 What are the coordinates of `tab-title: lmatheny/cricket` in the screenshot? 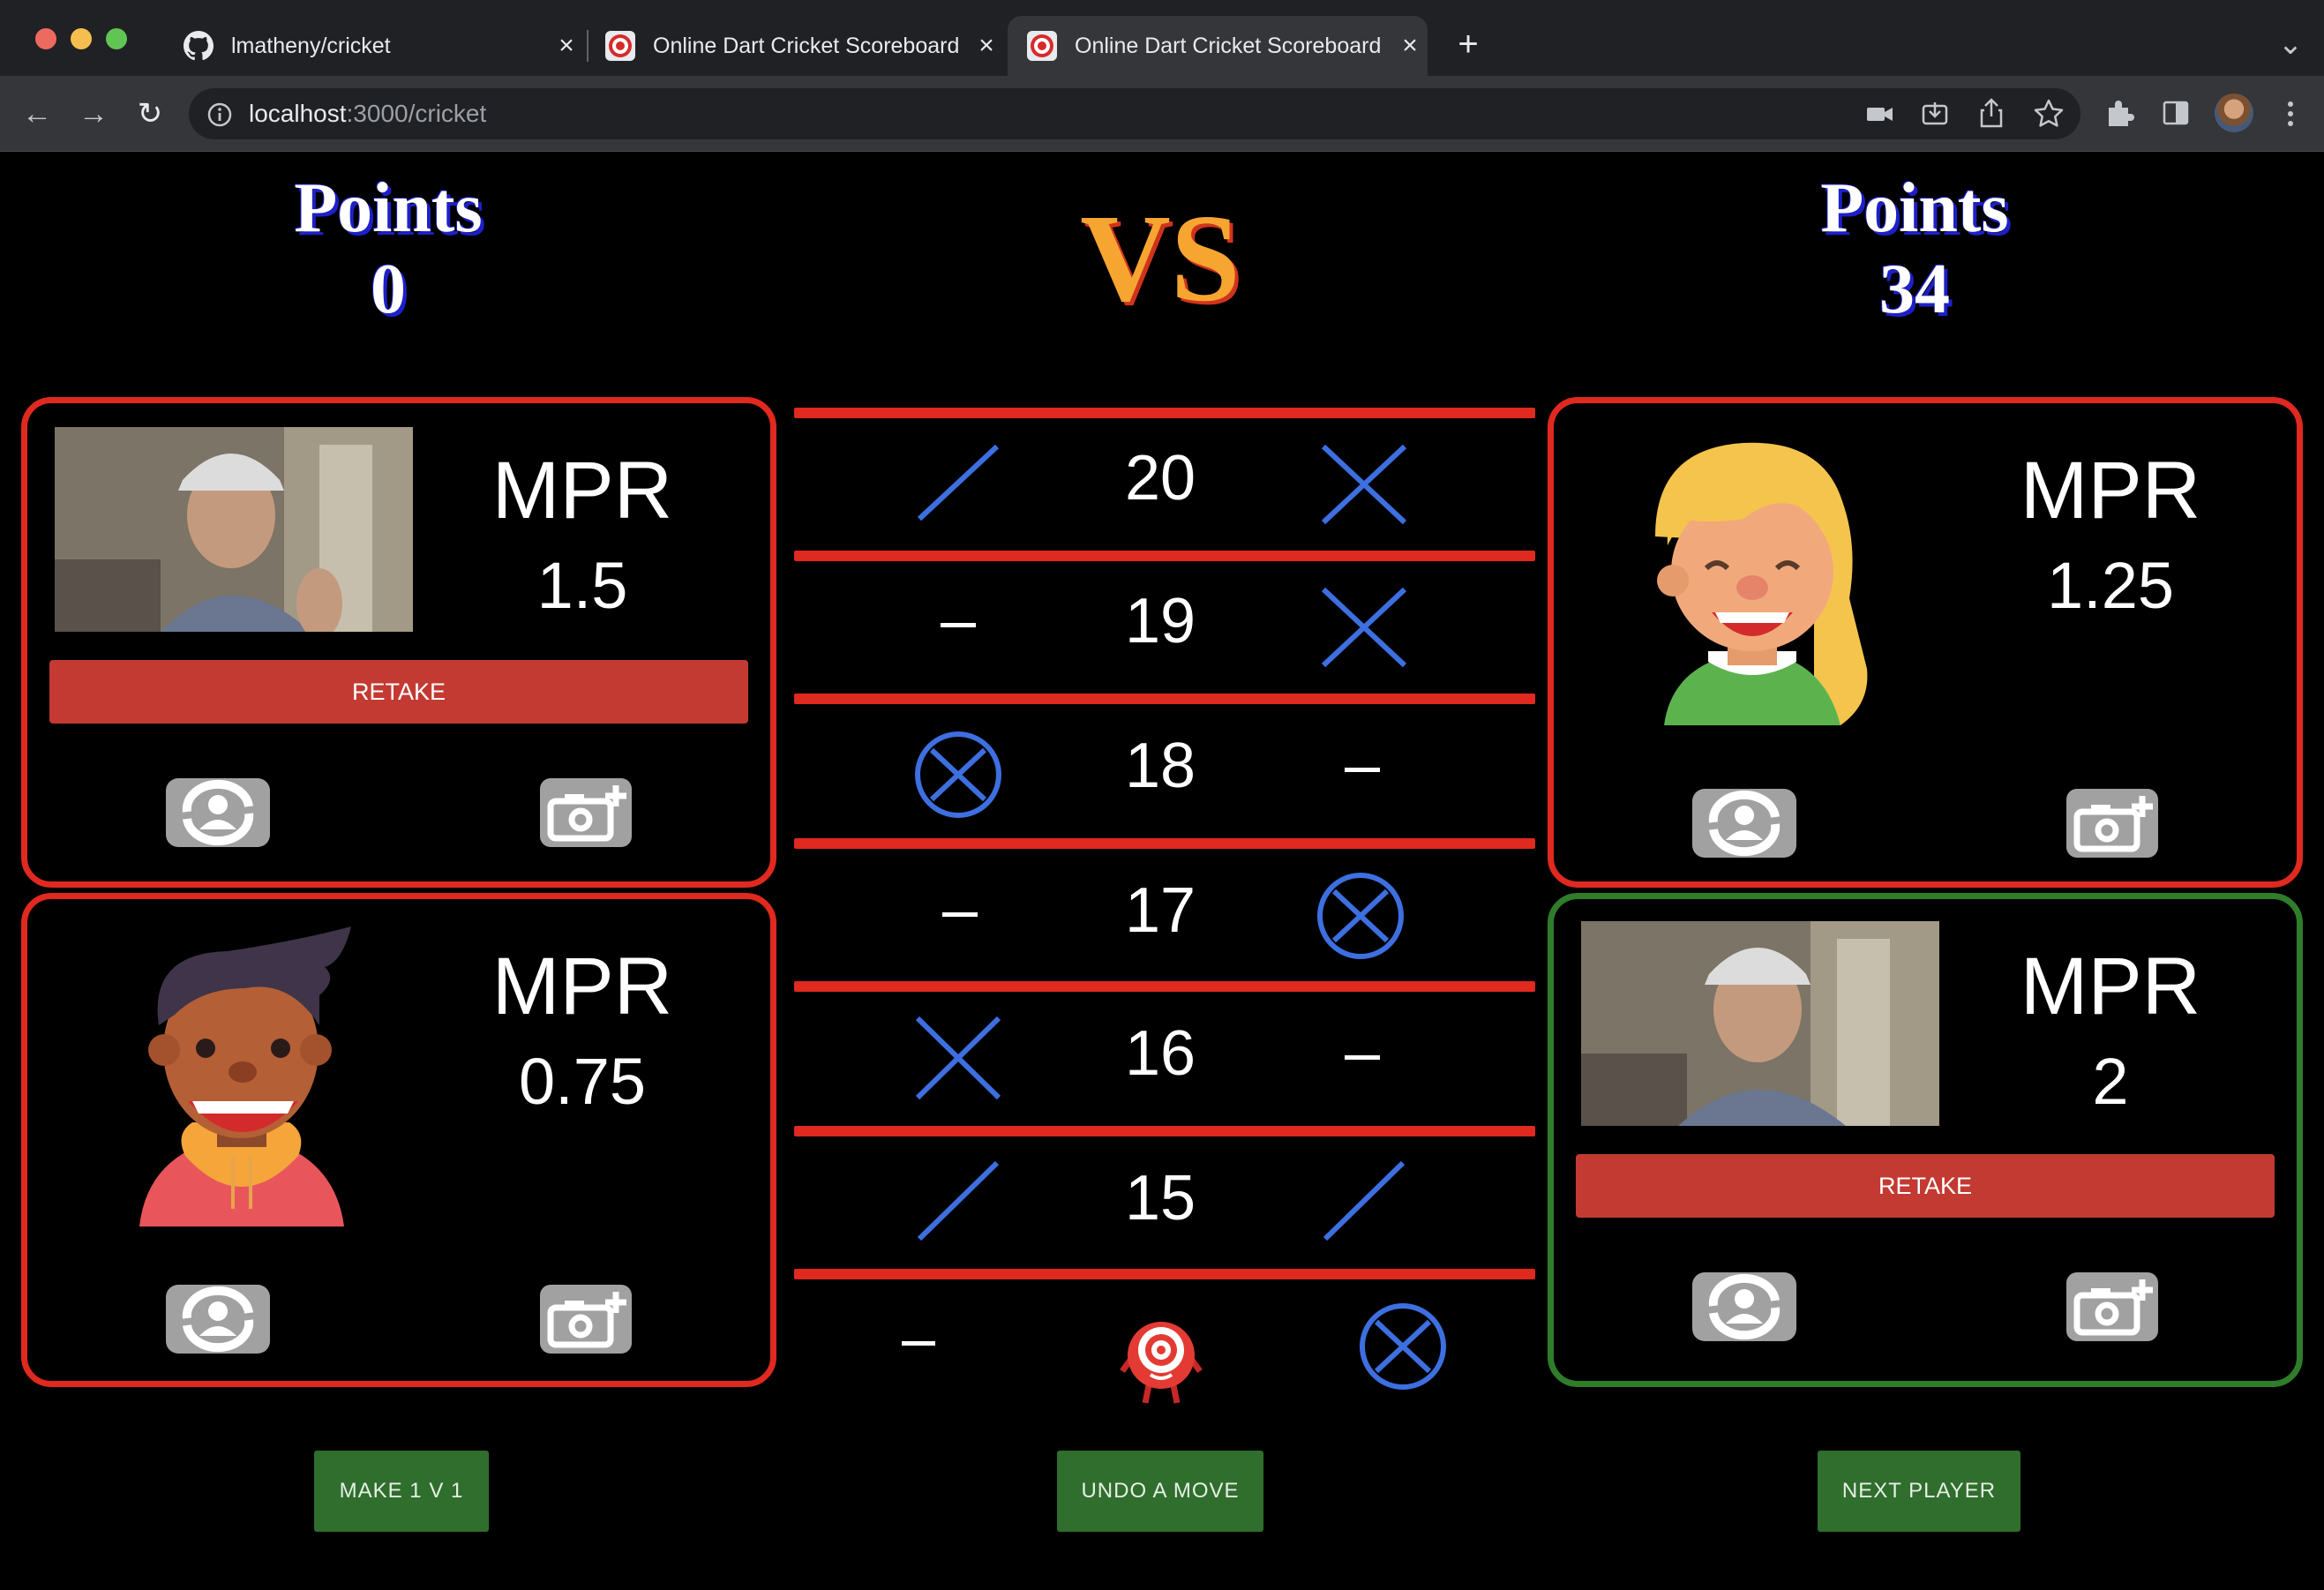 It's located at (311, 45).